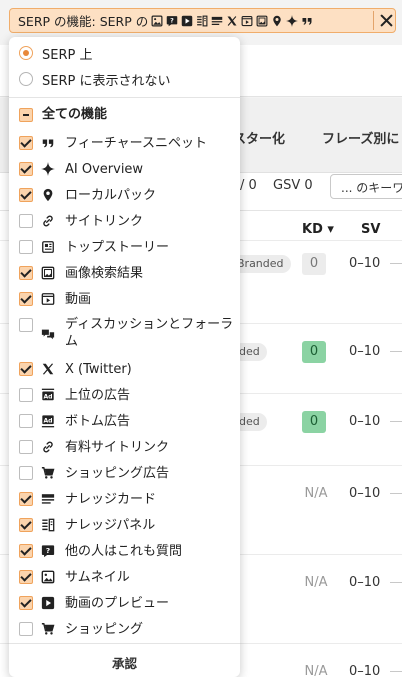 The width and height of the screenshot is (402, 677). I want to click on feature-checkbox-row: サムネイル, so click(124, 577).